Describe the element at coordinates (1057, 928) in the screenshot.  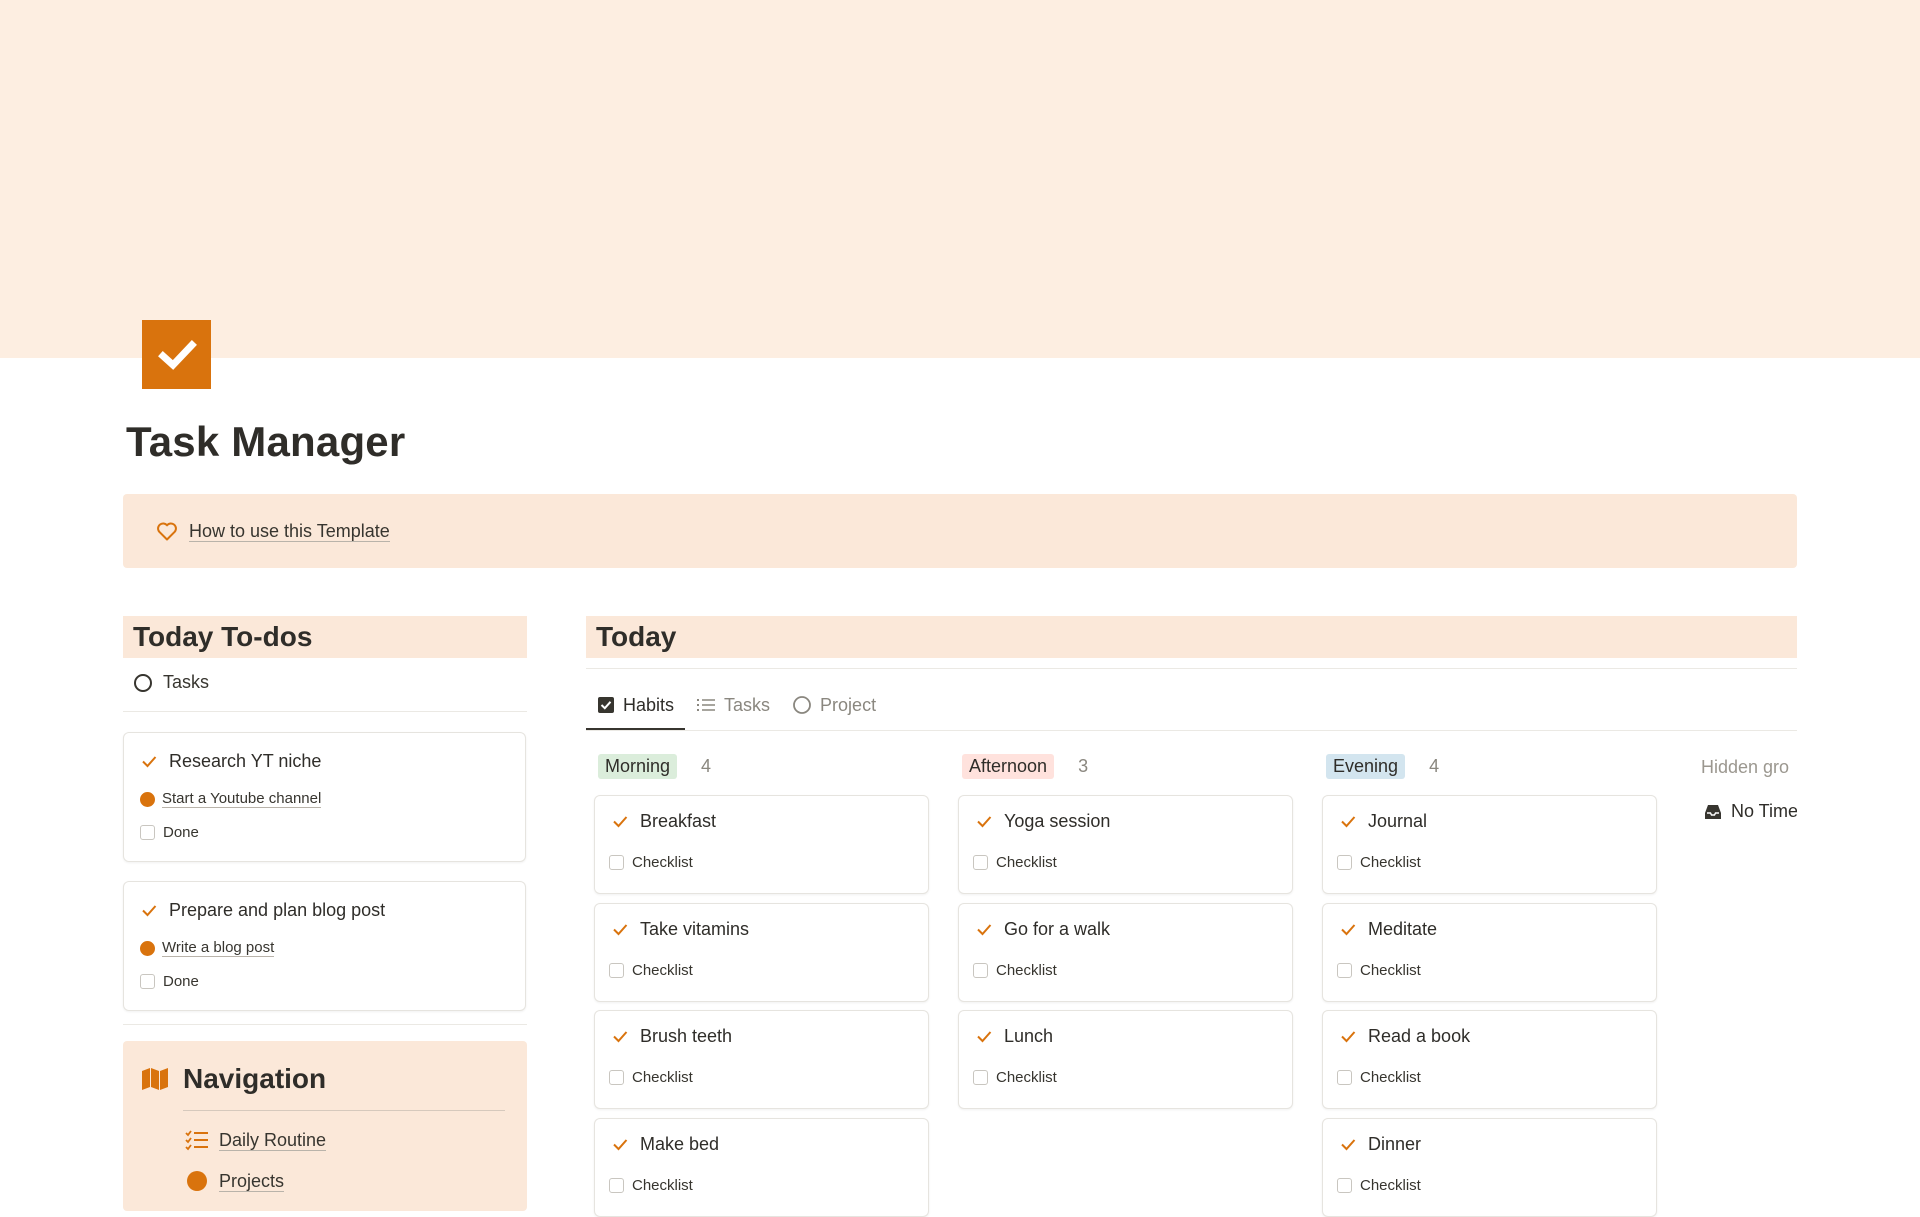
I see `habit-title: Go for a walk` at that location.